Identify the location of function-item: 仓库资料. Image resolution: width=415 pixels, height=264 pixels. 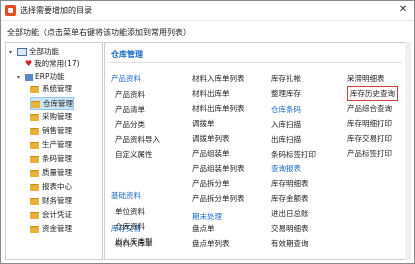
(130, 226).